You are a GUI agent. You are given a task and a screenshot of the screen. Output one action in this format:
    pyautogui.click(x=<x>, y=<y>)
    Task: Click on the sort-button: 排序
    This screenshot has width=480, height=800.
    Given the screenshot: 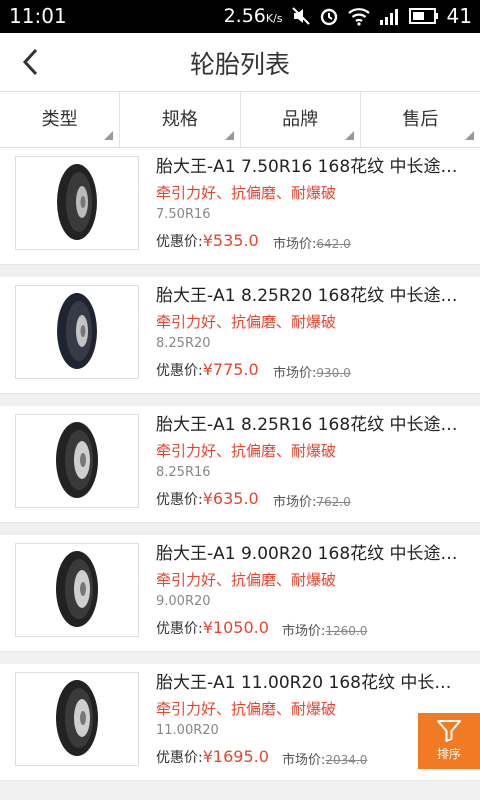 What is the action you would take?
    pyautogui.click(x=449, y=741)
    